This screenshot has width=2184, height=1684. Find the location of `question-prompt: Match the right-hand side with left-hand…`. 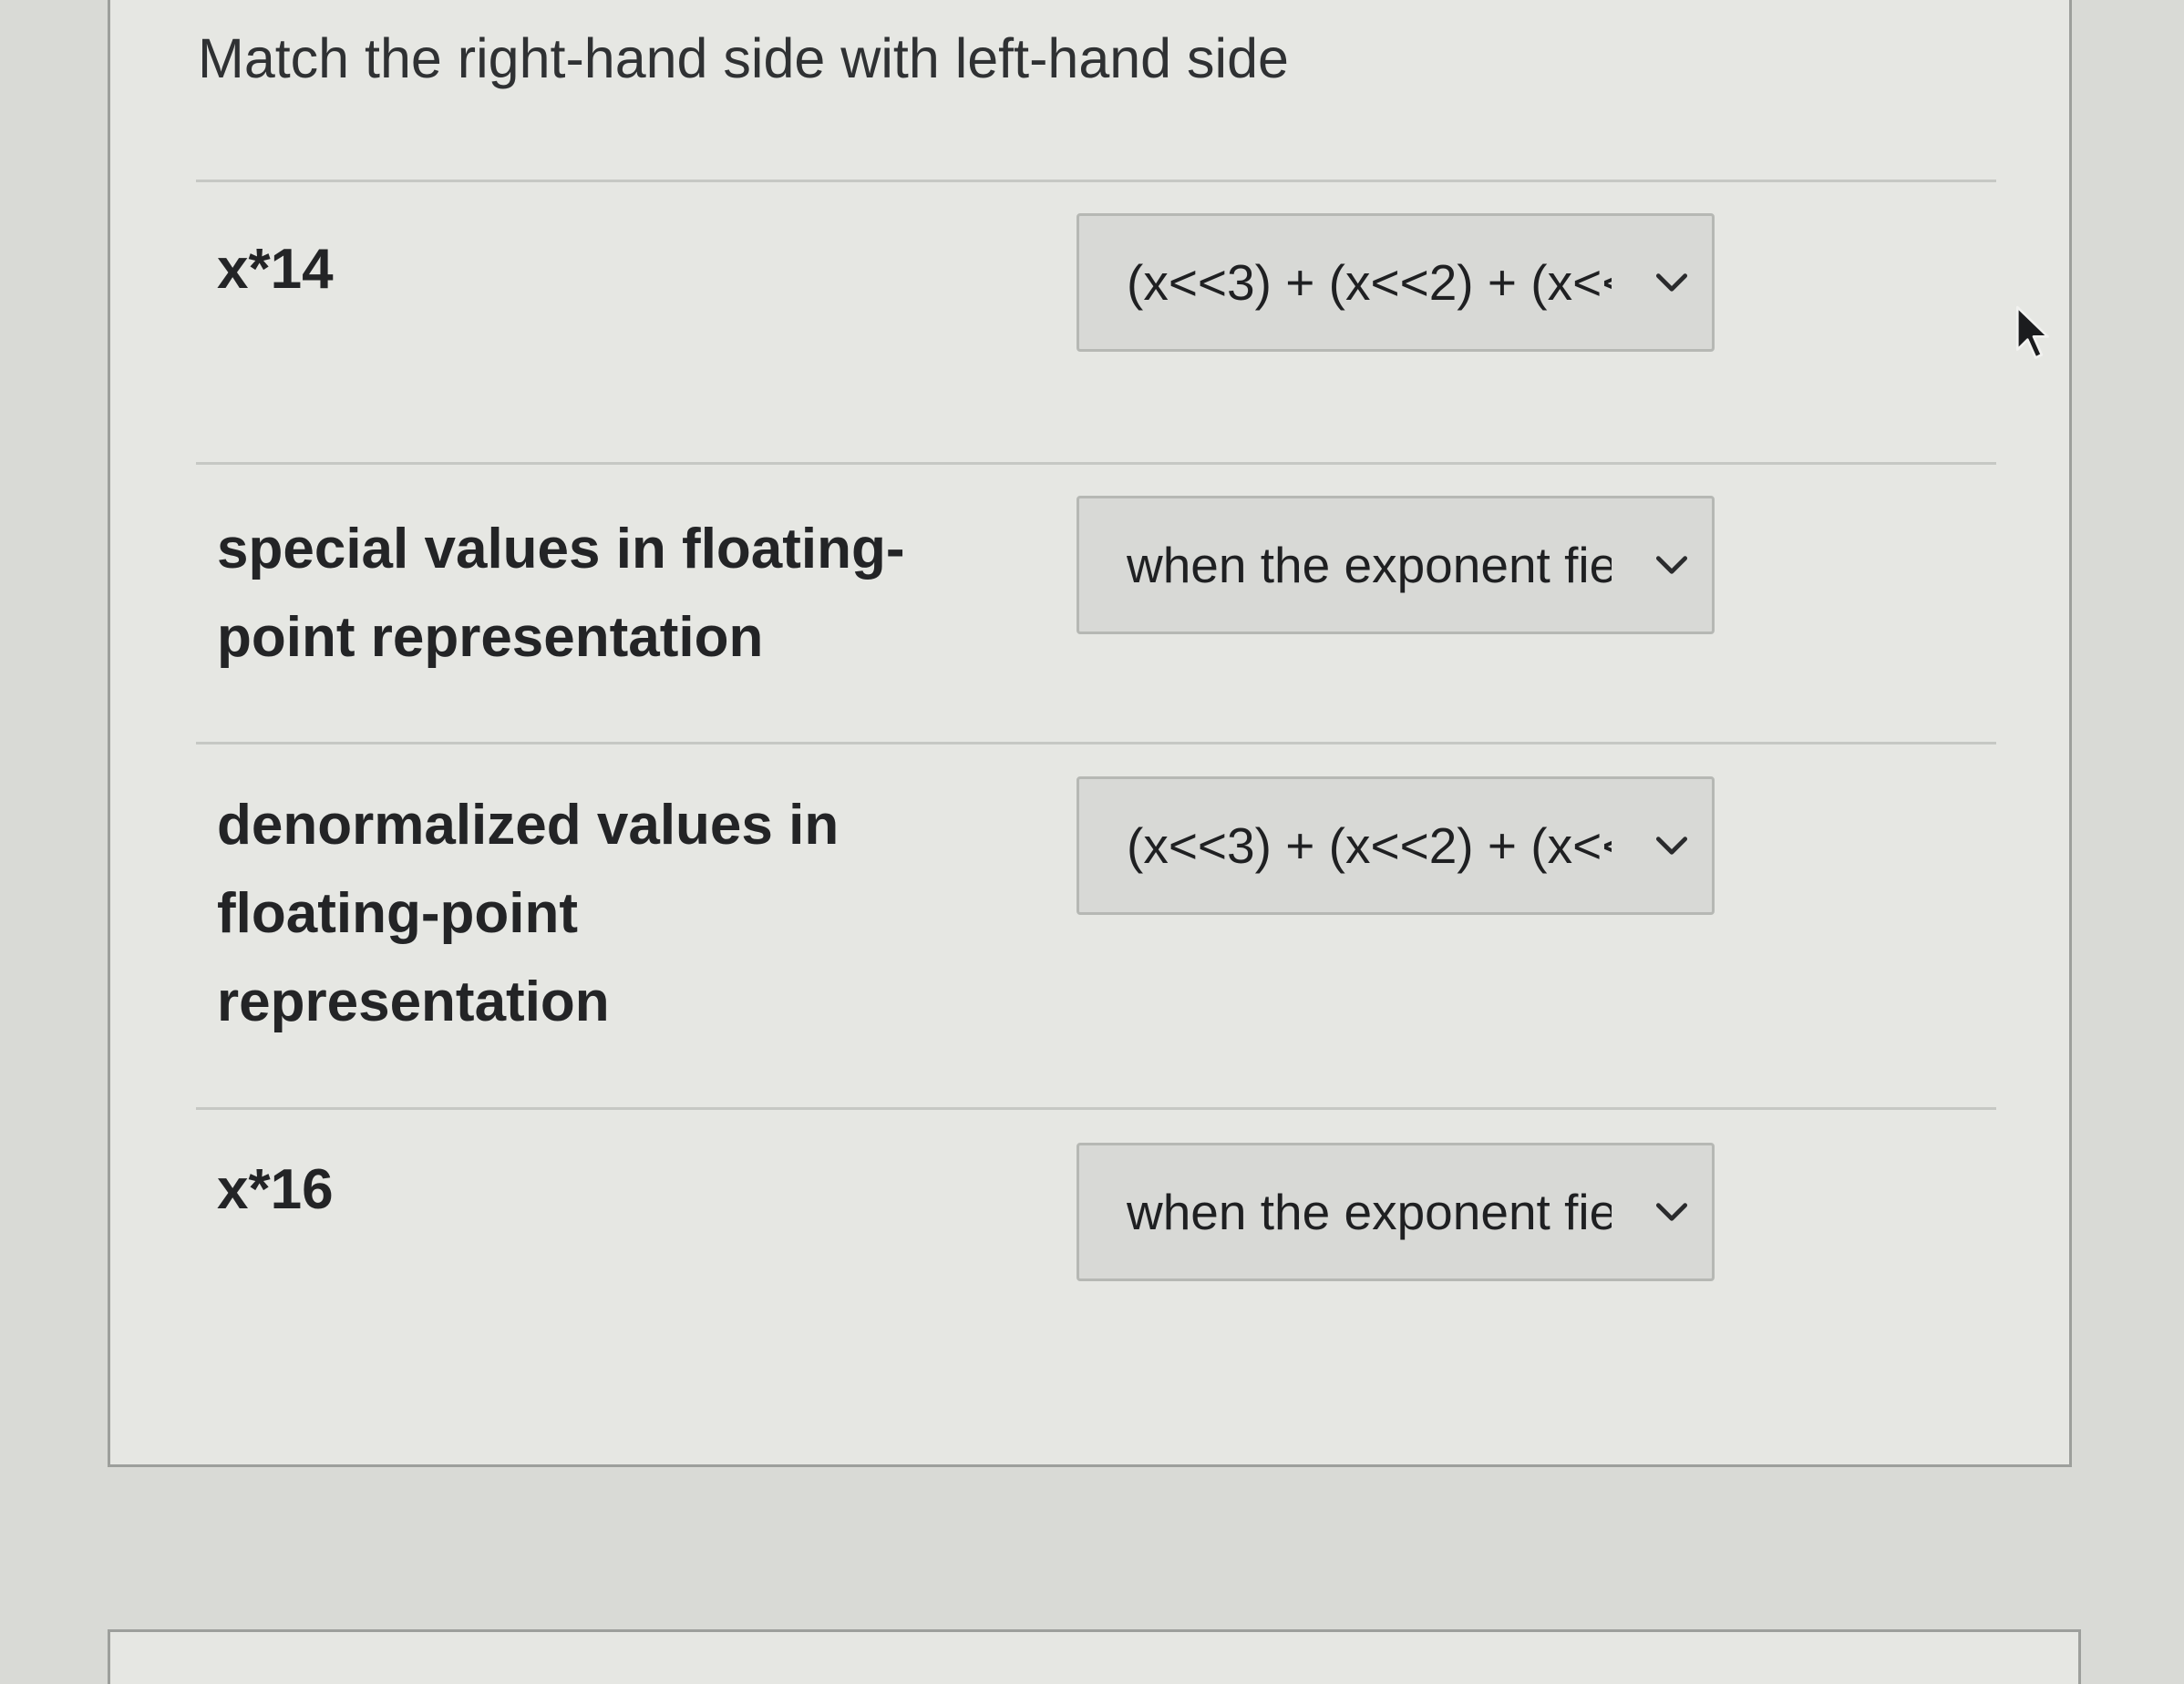

question-prompt: Match the right-hand side with left-hand… is located at coordinates (744, 58).